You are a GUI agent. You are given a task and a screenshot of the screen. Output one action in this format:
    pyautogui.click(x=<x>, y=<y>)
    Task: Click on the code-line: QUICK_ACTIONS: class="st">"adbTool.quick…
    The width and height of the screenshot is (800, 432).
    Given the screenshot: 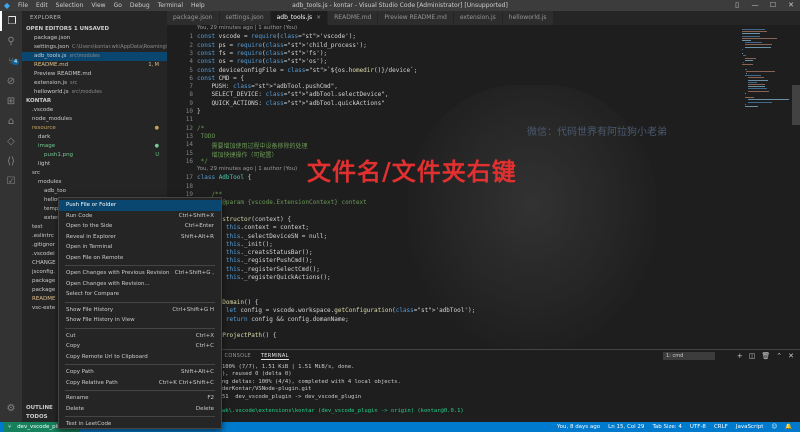 What is the action you would take?
    pyautogui.click(x=290, y=103)
    